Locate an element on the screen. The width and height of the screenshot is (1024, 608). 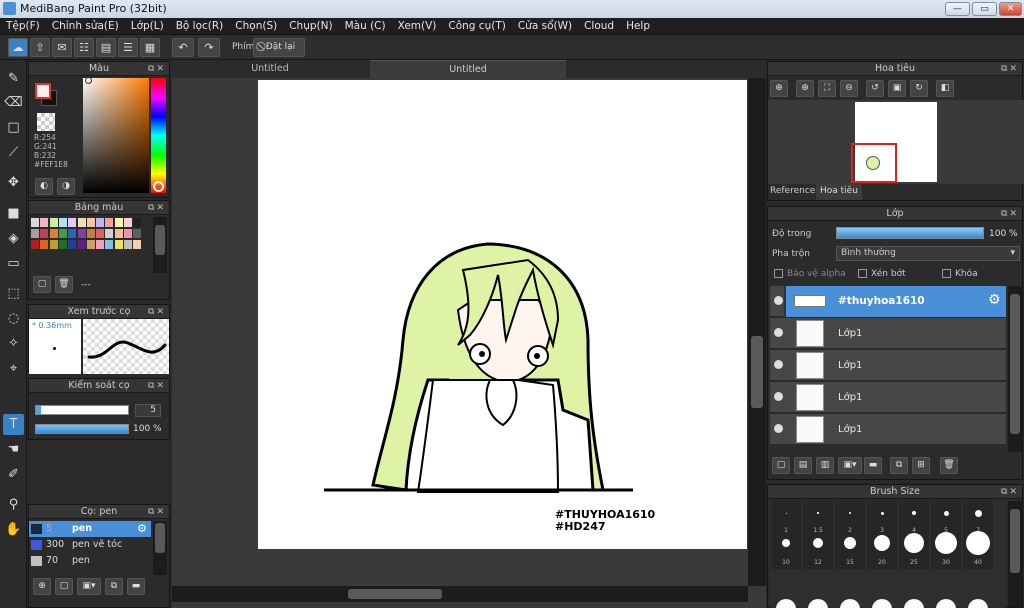
operation-icon: ☚ is located at coordinates (13, 449).